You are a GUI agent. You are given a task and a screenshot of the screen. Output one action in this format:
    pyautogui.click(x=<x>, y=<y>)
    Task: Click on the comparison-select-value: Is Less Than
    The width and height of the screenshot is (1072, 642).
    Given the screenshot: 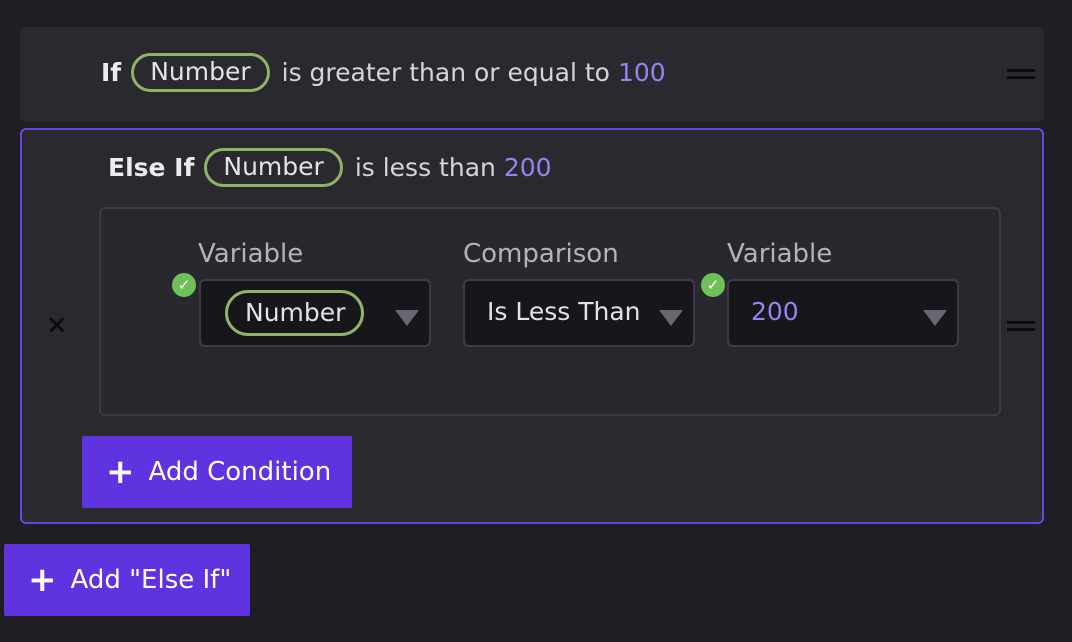 What is the action you would take?
    pyautogui.click(x=564, y=311)
    